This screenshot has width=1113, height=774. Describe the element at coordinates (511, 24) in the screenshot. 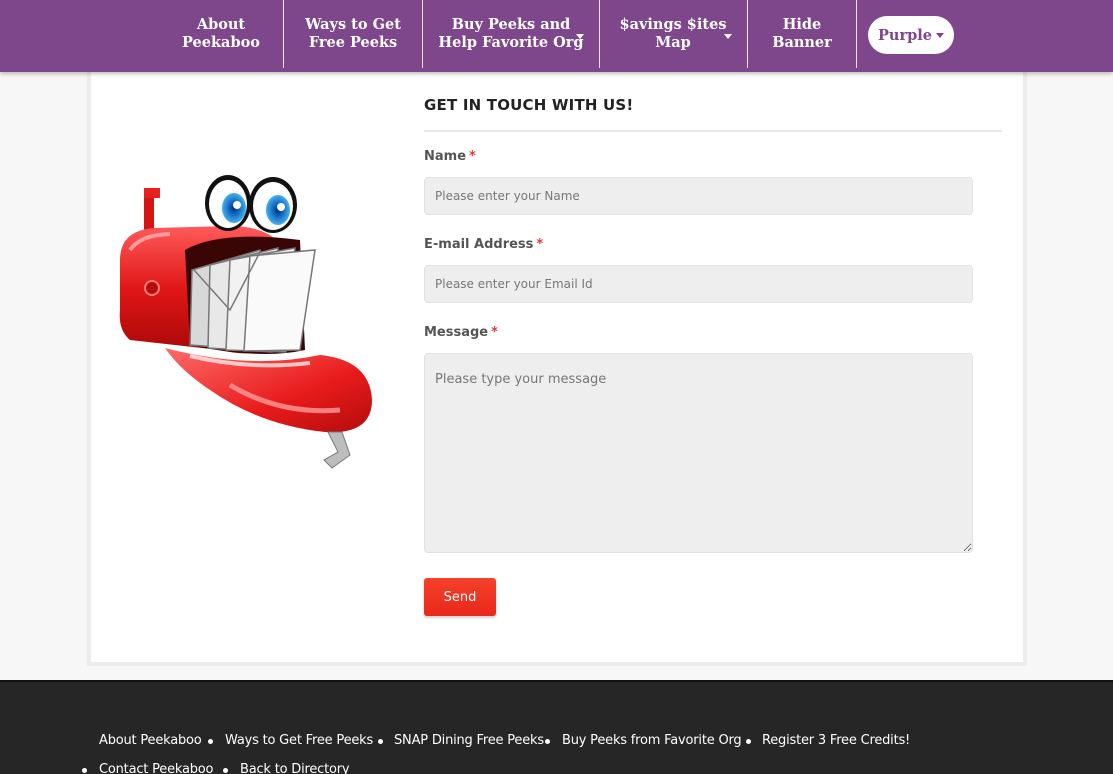

I see `nav-buy-line1: Buy Peeks and` at that location.